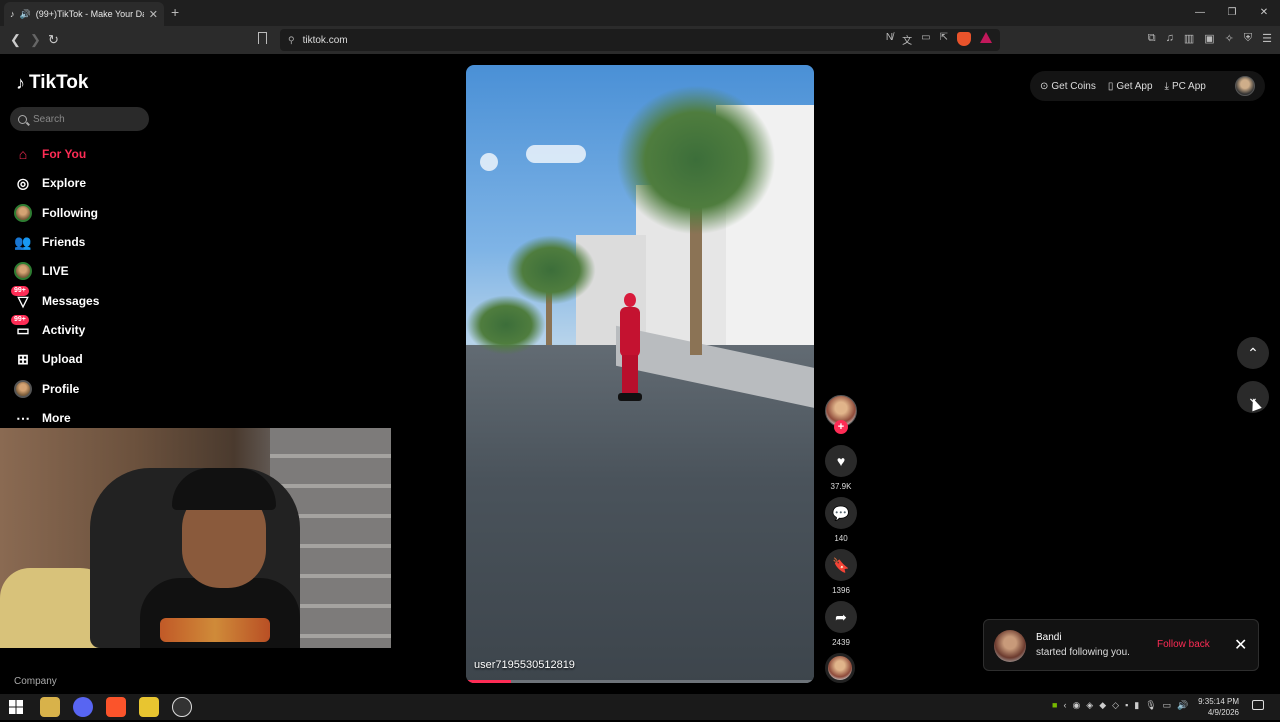  I want to click on window-close-button: ✕, so click(1264, 13).